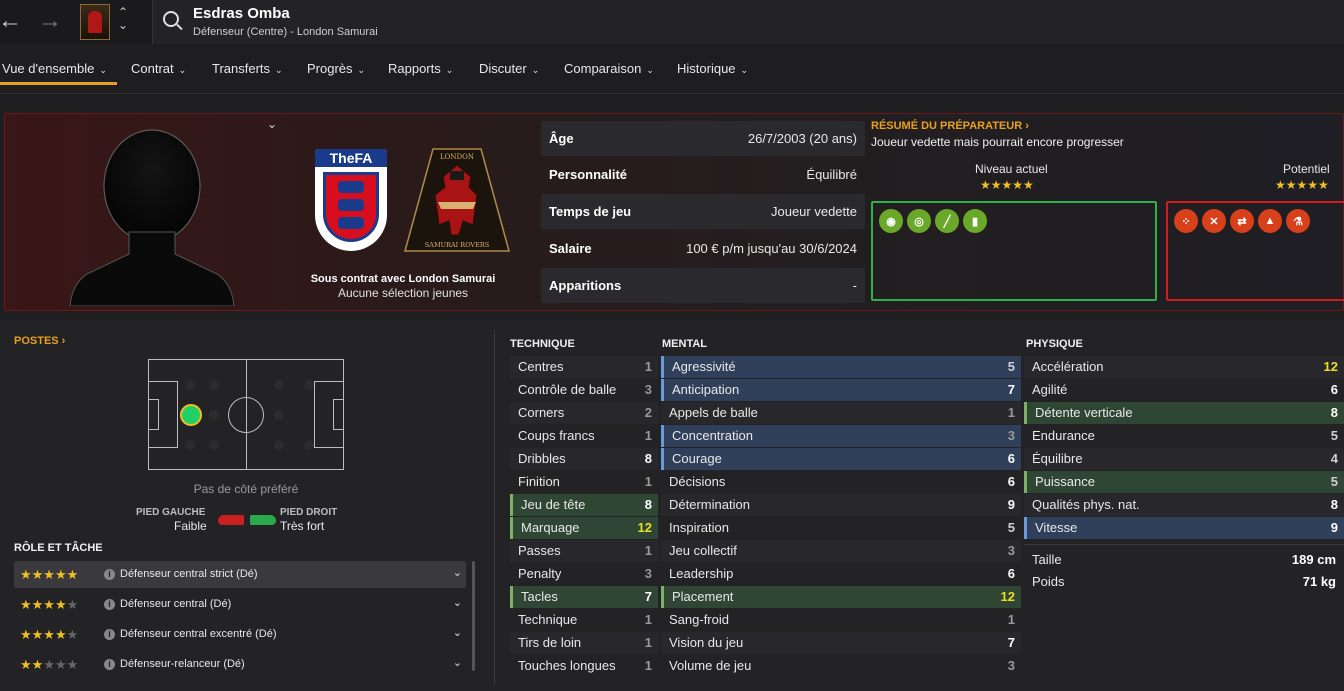  What do you see at coordinates (50, 21) in the screenshot?
I see `forward-arrow-icon: →` at bounding box center [50, 21].